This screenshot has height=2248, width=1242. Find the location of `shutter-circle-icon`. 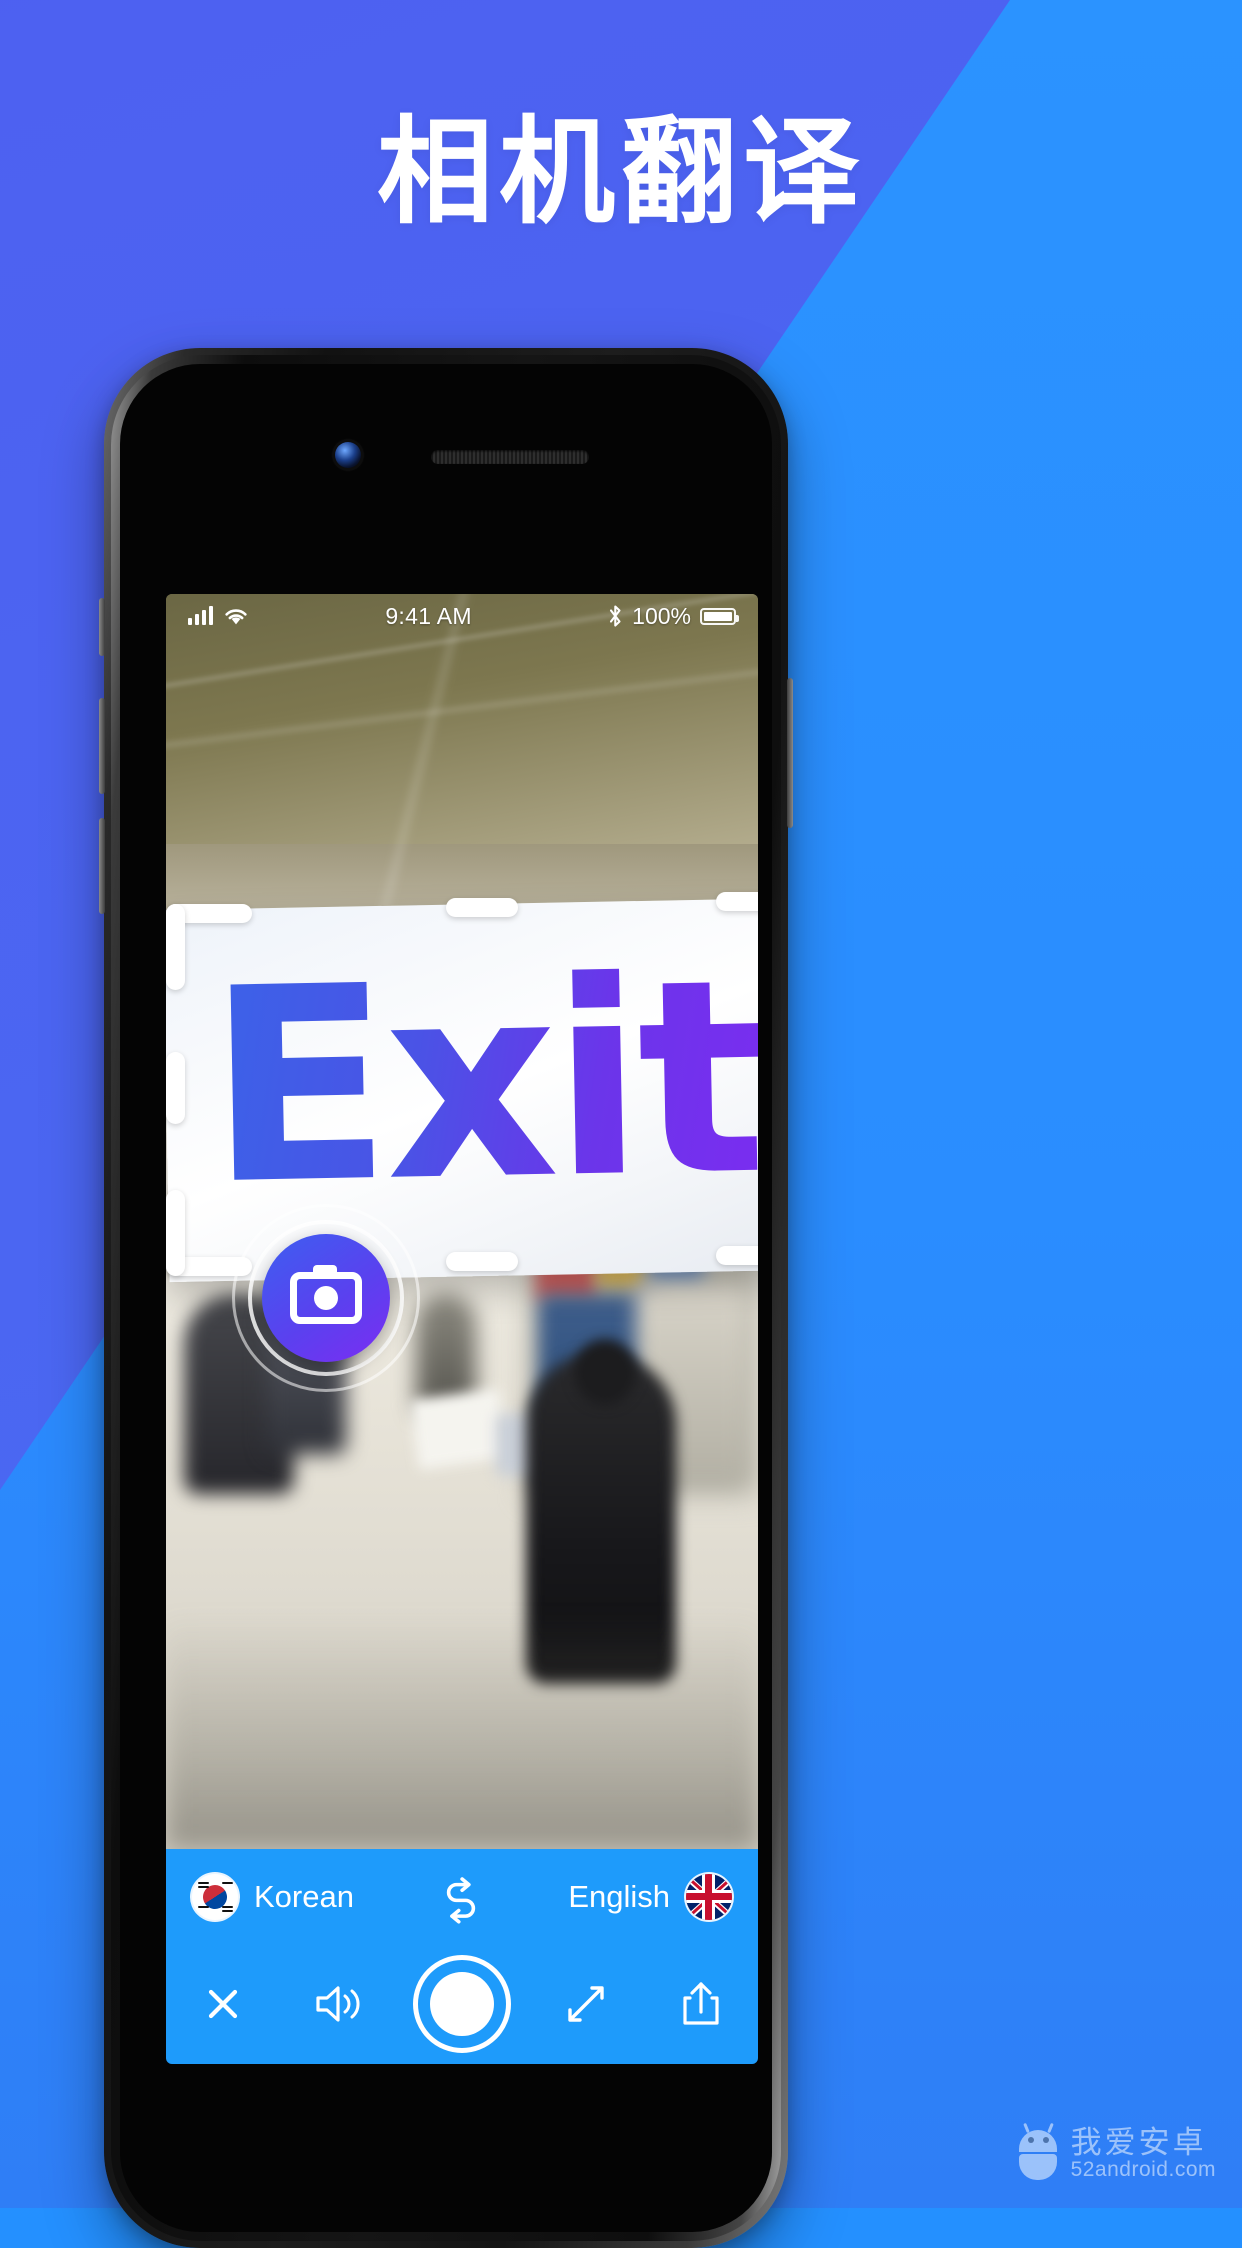

shutter-circle-icon is located at coordinates (461, 2004).